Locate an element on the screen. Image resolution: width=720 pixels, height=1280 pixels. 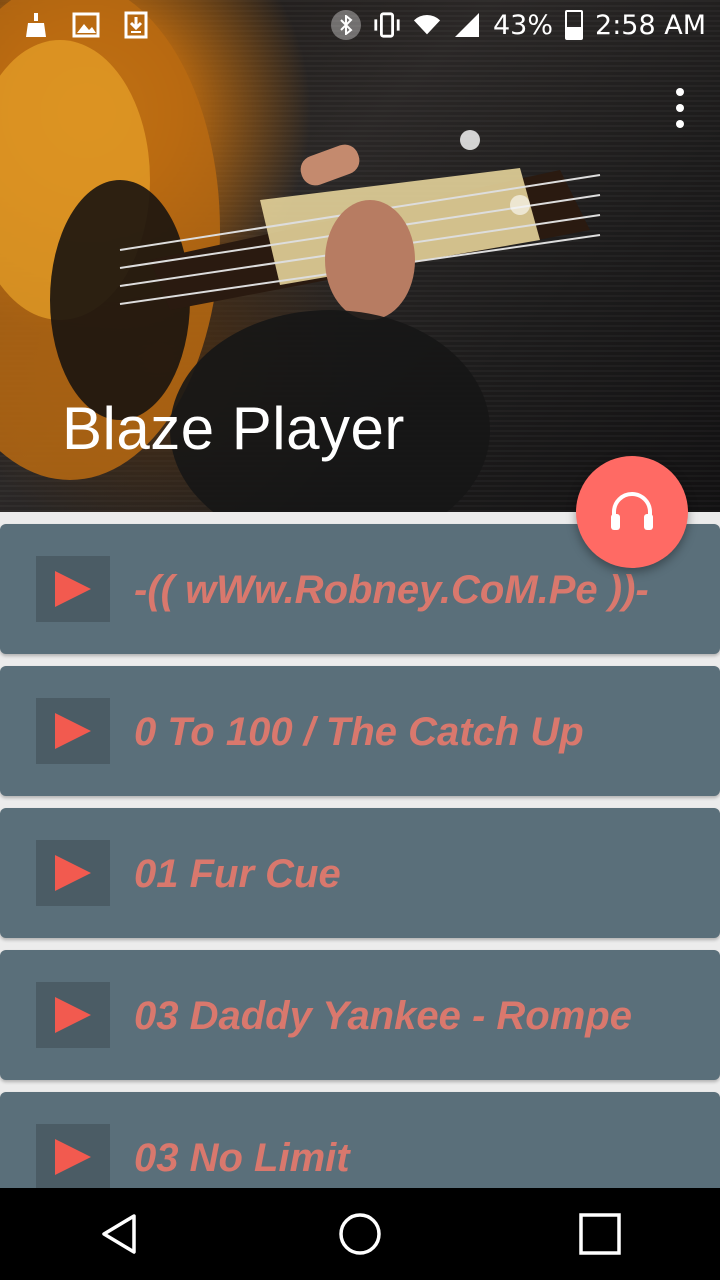
song-title: 01 Fur Cue is located at coordinates (237, 874).